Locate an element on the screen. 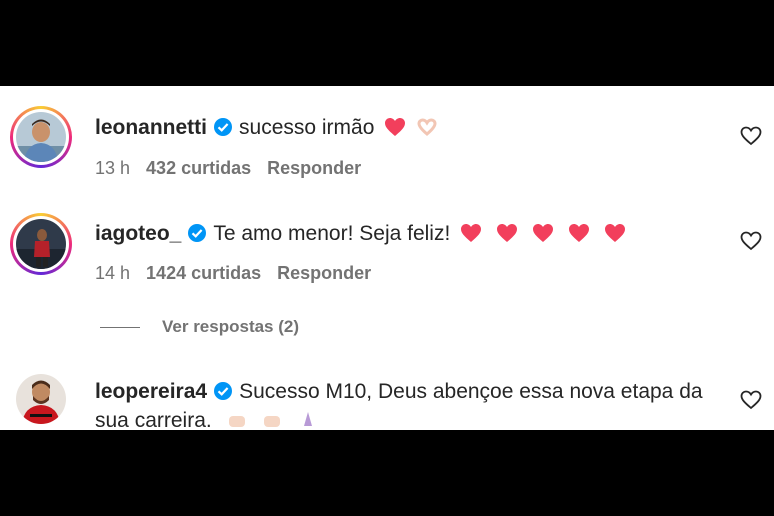 Image resolution: width=774 pixels, height=516 pixels. comment-line: leonannetti sucesso irmão is located at coordinates (266, 128).